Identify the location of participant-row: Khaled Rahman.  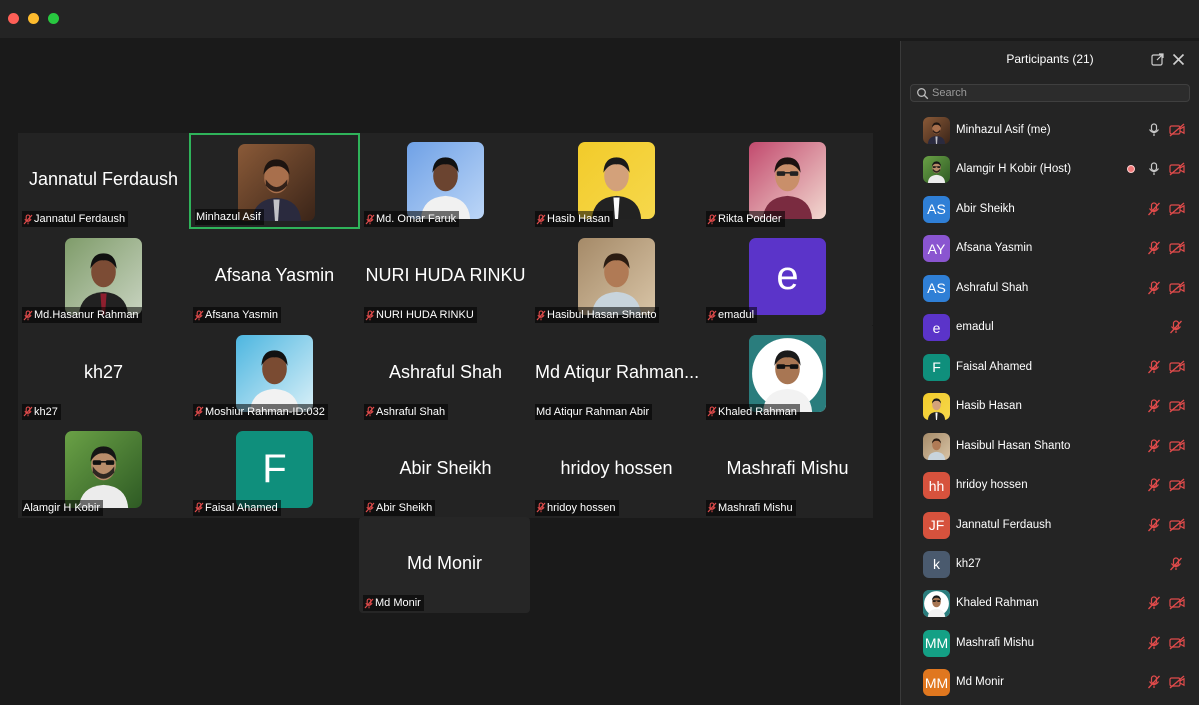
(1050, 603).